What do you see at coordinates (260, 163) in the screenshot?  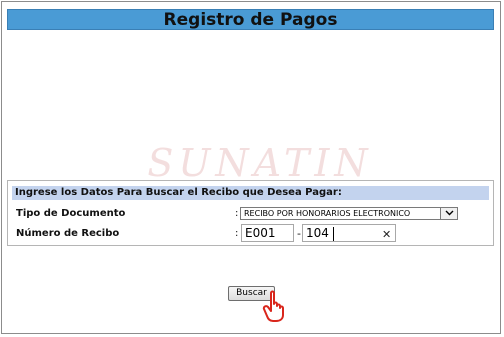 I see `watermark: SUNATIN` at bounding box center [260, 163].